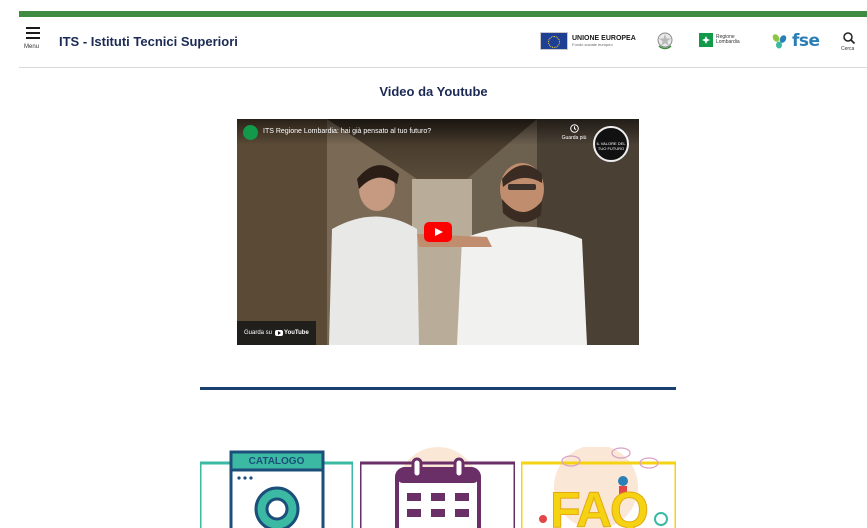  Describe the element at coordinates (806, 41) in the screenshot. I see `fse-label: fse` at that location.